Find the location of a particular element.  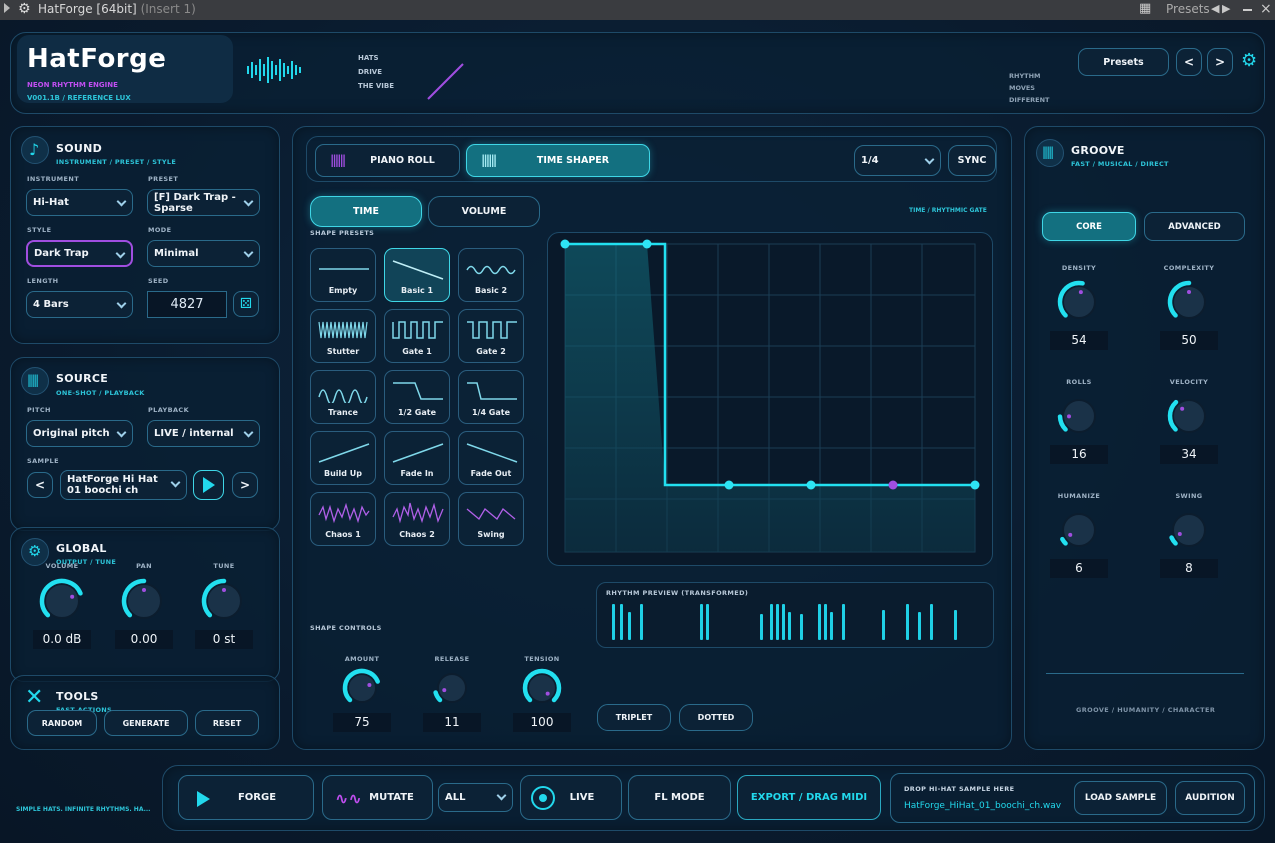

dotted-button: DOTTED is located at coordinates (716, 717).